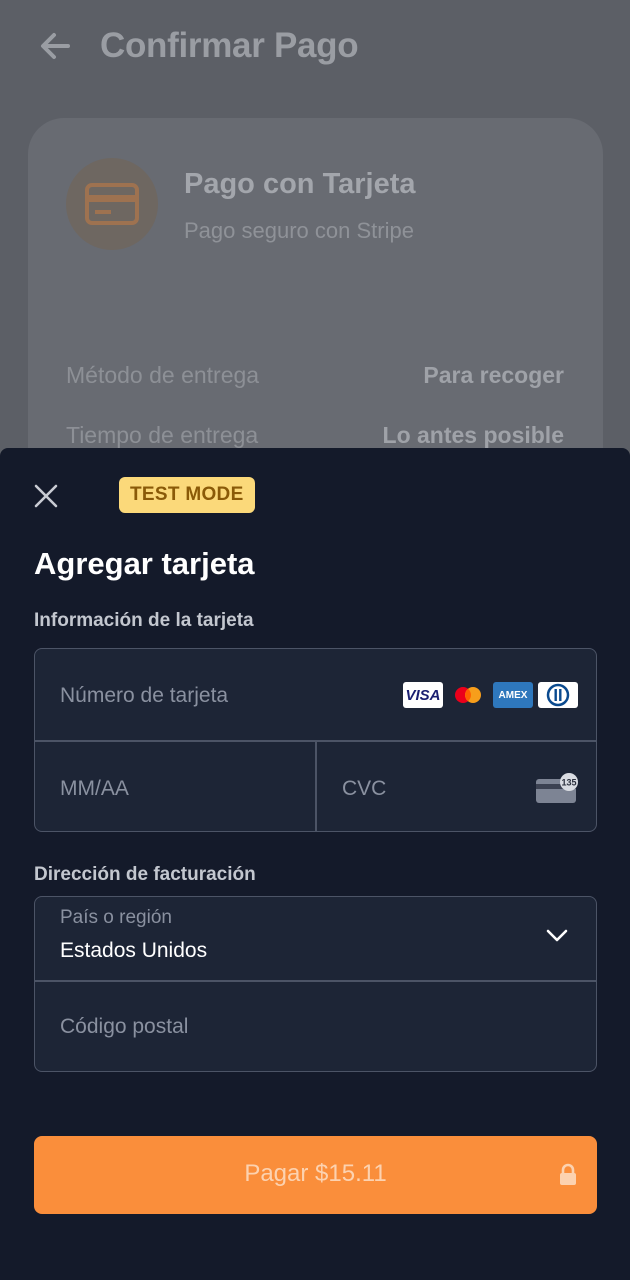  What do you see at coordinates (187, 495) in the screenshot?
I see `test-mode-badge: TEST MODE` at bounding box center [187, 495].